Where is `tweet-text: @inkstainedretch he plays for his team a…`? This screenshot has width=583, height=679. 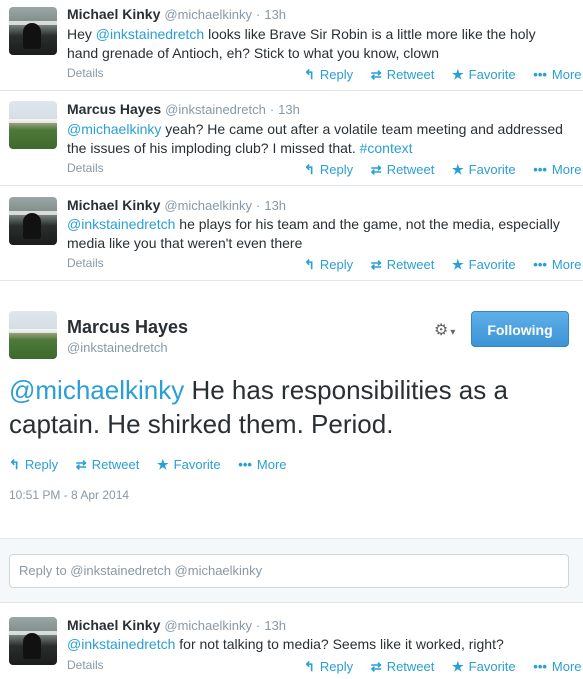
tweet-text: @inkstainedretch he plays for his team a… is located at coordinates (317, 234).